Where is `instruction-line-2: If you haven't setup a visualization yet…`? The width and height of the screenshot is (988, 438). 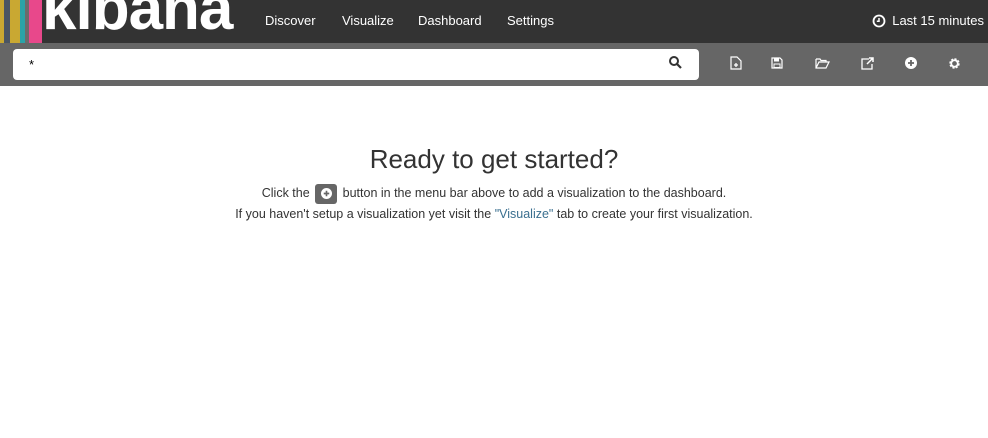 instruction-line-2: If you haven't setup a visualization yet… is located at coordinates (494, 214).